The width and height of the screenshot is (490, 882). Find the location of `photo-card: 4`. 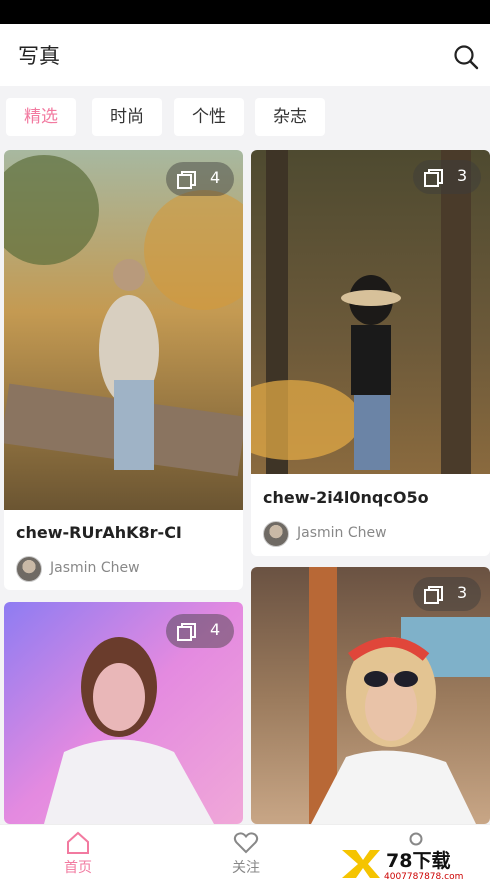

photo-card: 4 is located at coordinates (123, 713).